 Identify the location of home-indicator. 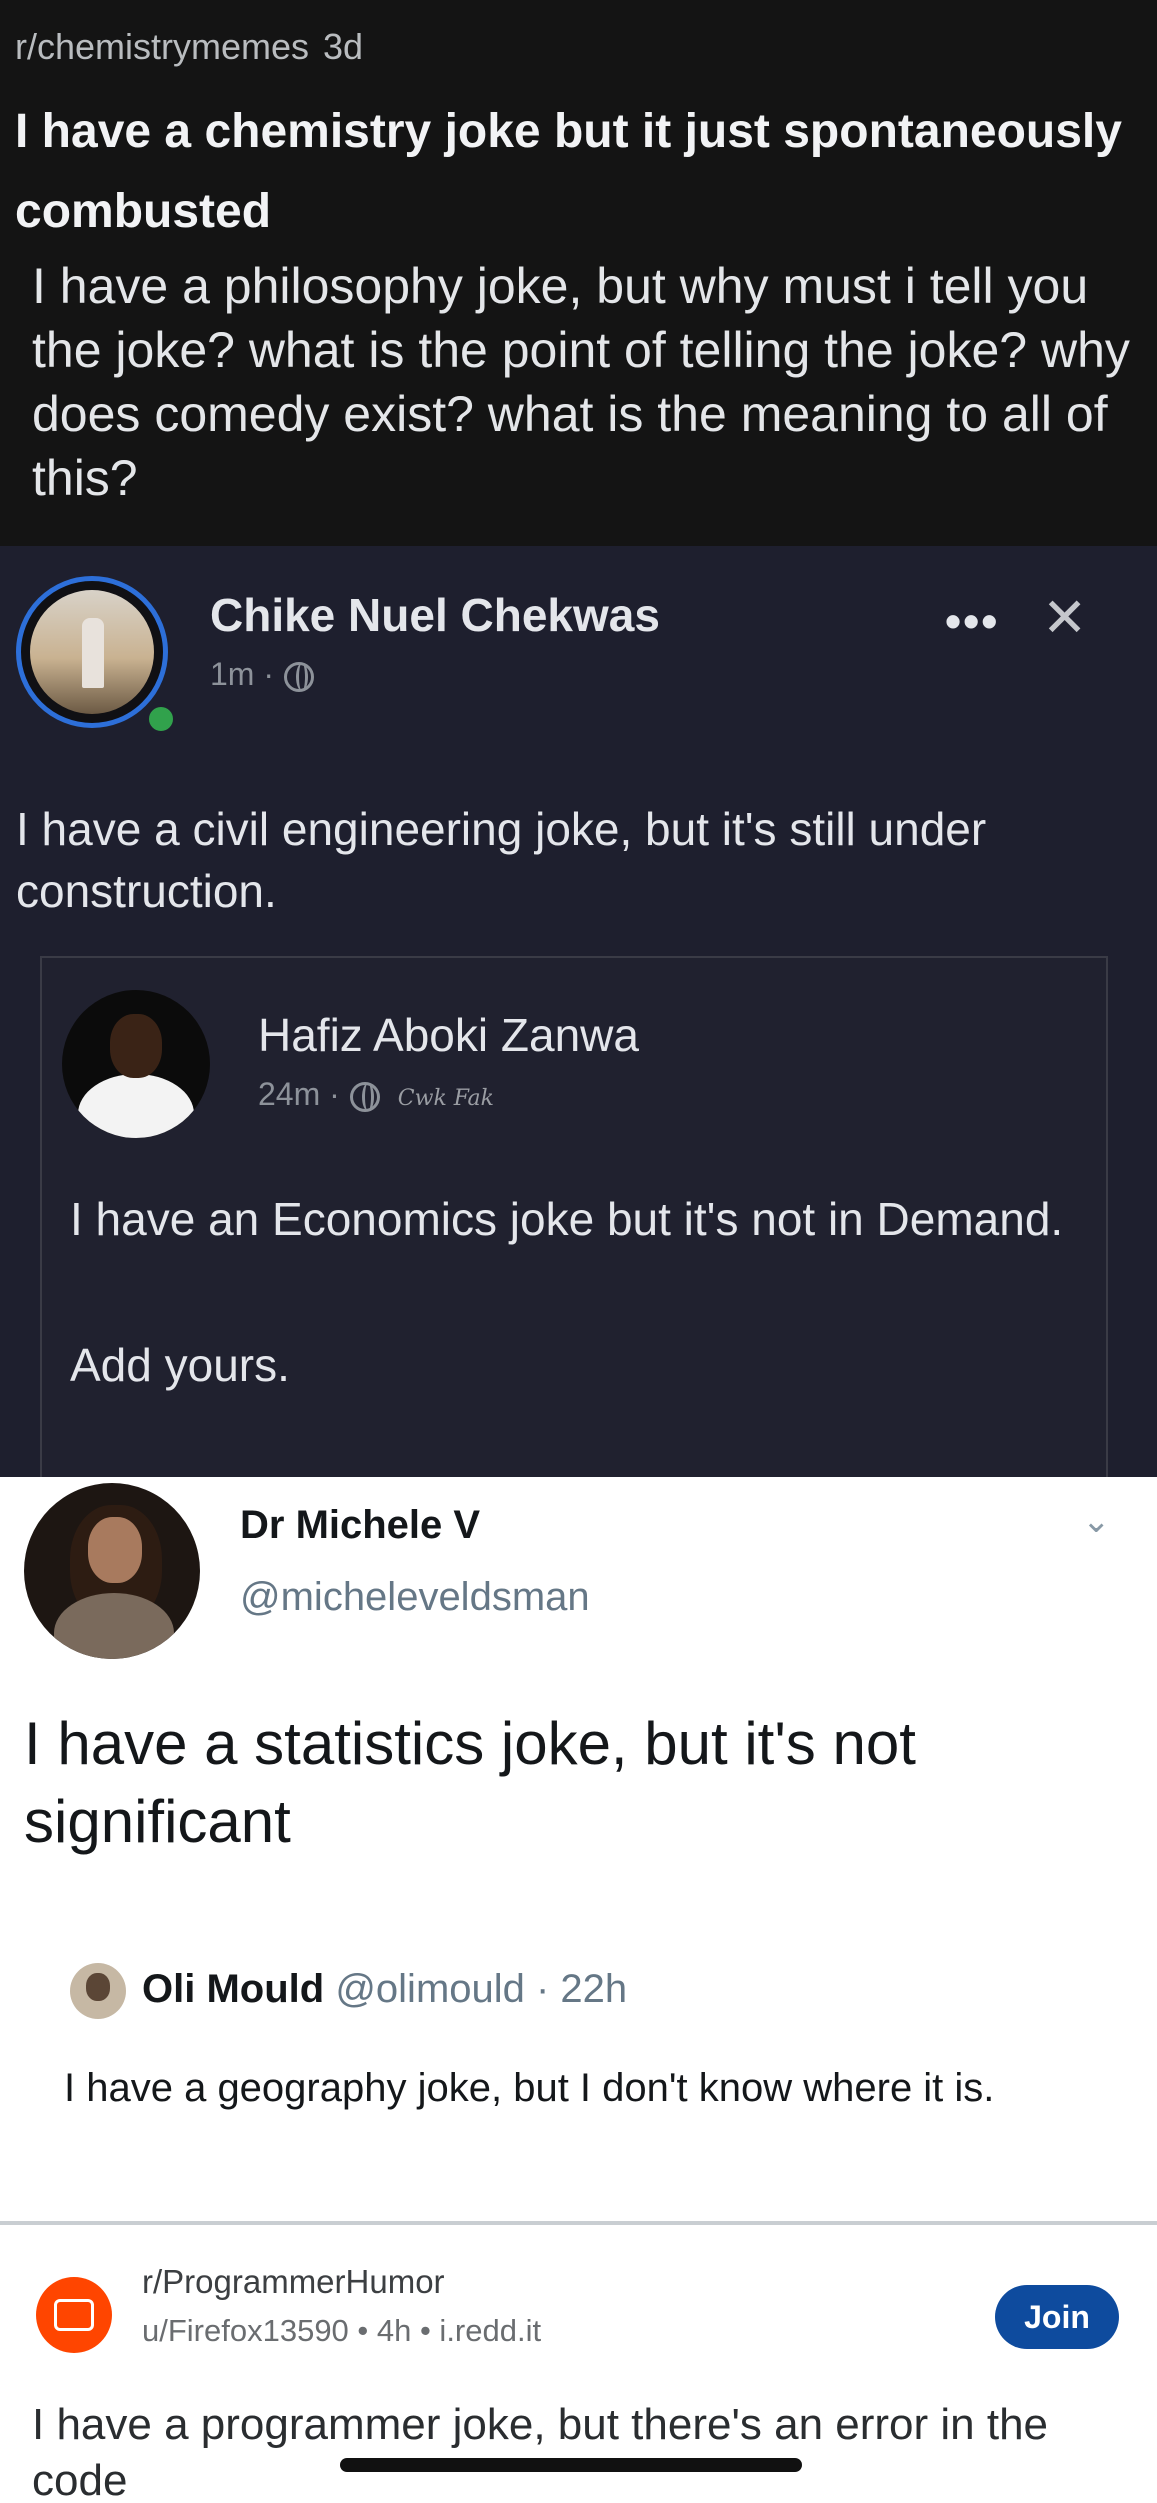
(571, 2465).